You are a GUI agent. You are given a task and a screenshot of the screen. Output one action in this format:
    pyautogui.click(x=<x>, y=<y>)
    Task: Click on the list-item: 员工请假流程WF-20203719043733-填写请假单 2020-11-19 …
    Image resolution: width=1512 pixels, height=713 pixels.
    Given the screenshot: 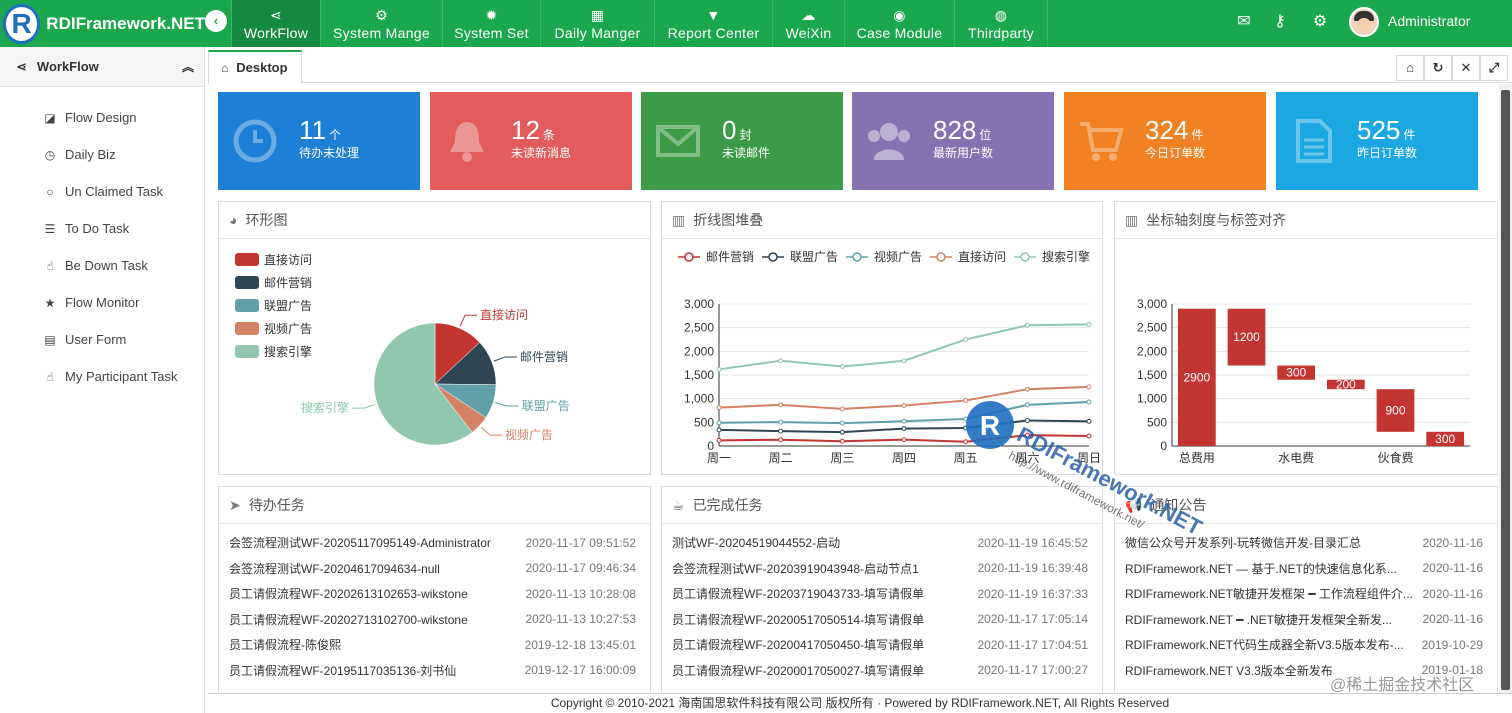 What is the action you would take?
    pyautogui.click(x=882, y=594)
    